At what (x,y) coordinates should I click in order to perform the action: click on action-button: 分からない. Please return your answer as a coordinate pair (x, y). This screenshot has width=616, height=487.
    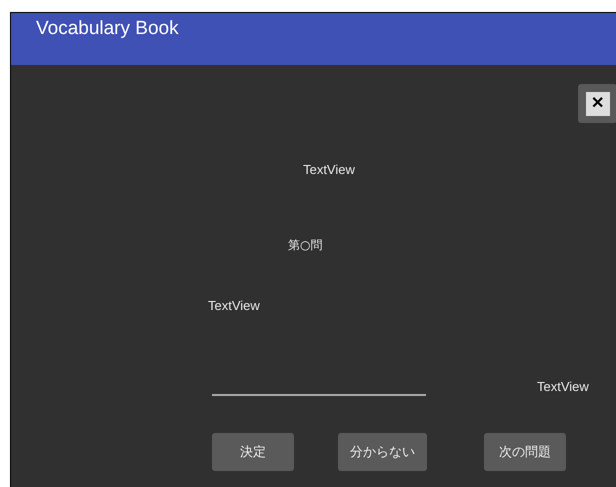
    Looking at the image, I should click on (382, 452).